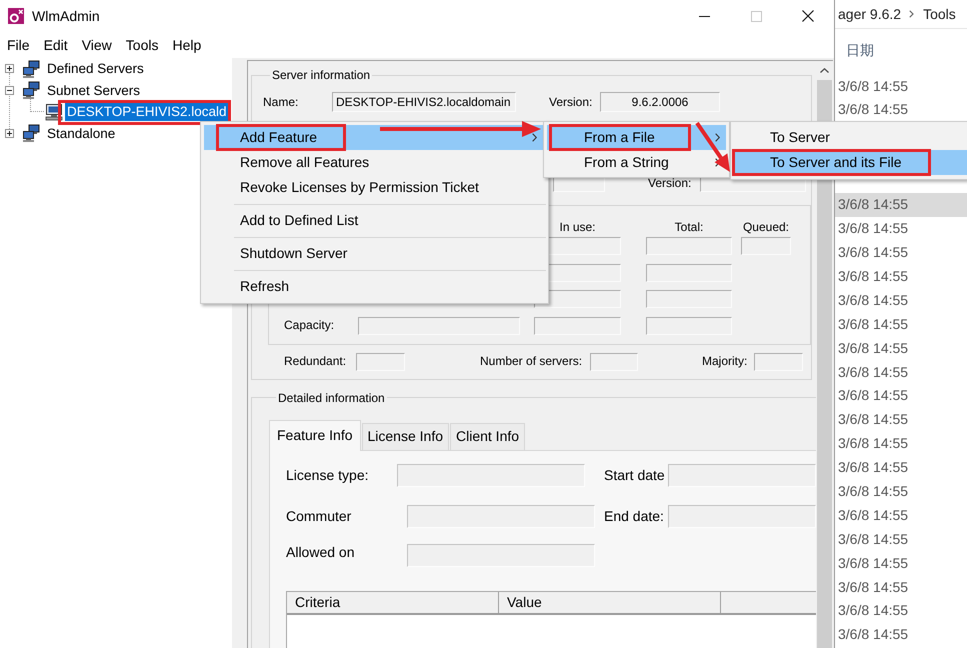  I want to click on group-label: Server information, so click(321, 75).